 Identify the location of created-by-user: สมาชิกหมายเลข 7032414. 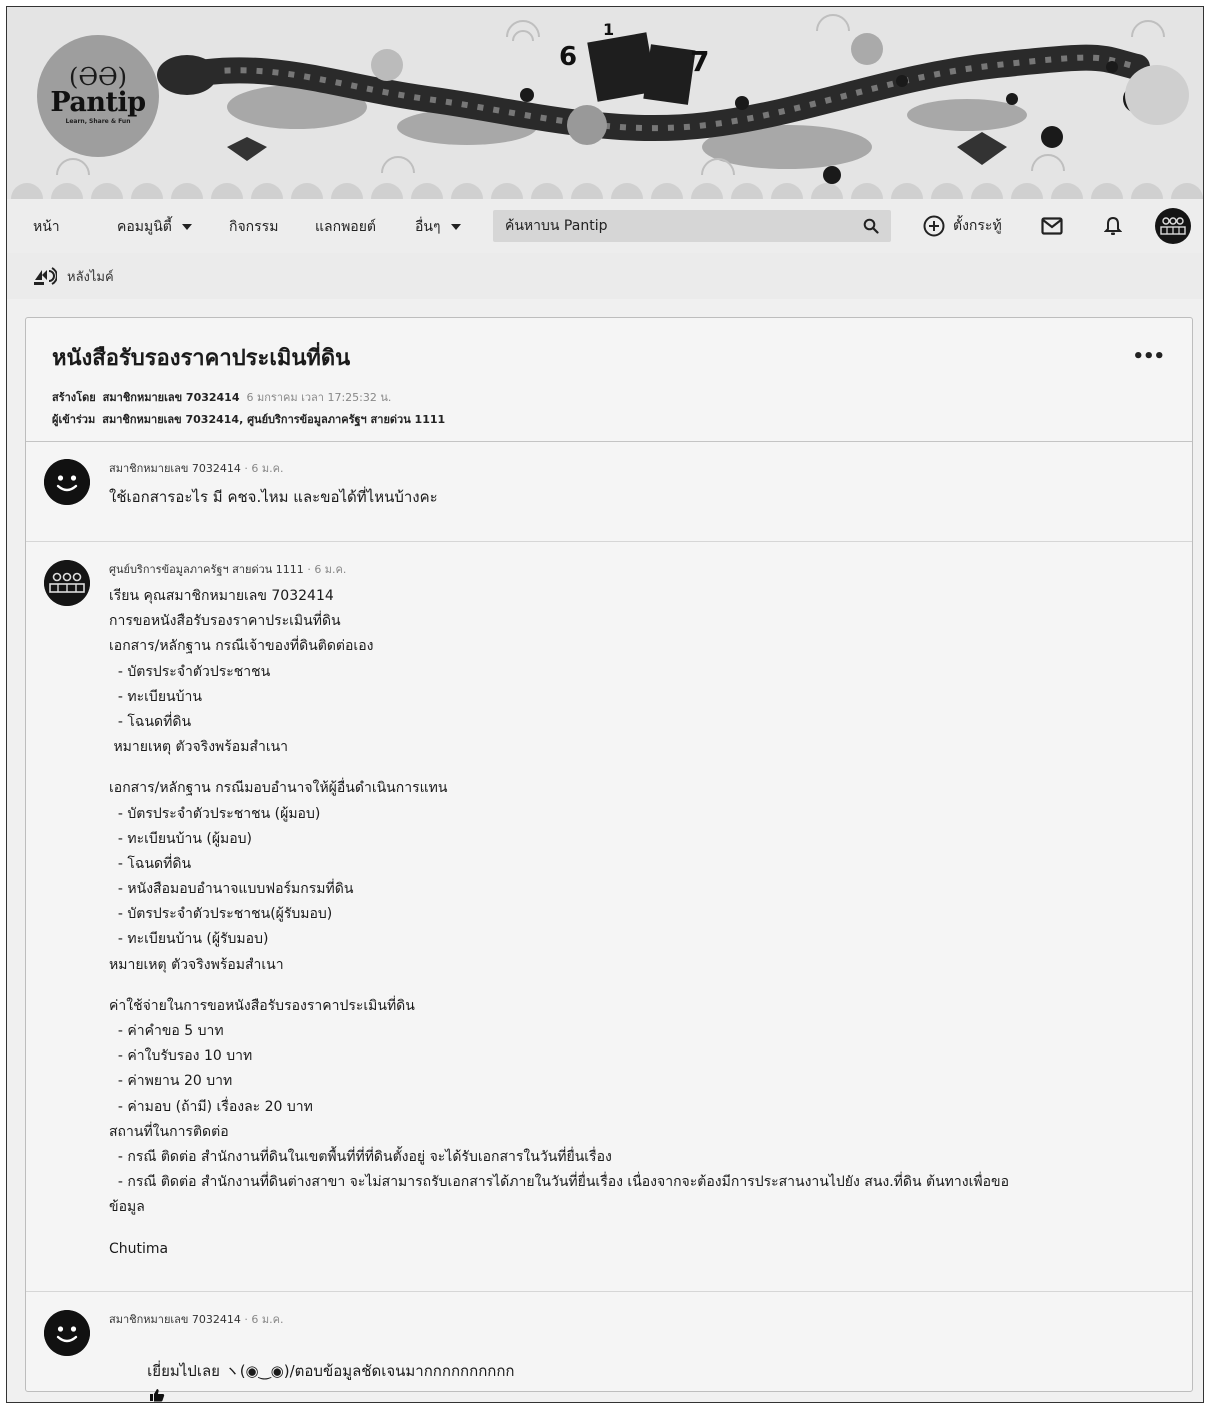
(171, 397).